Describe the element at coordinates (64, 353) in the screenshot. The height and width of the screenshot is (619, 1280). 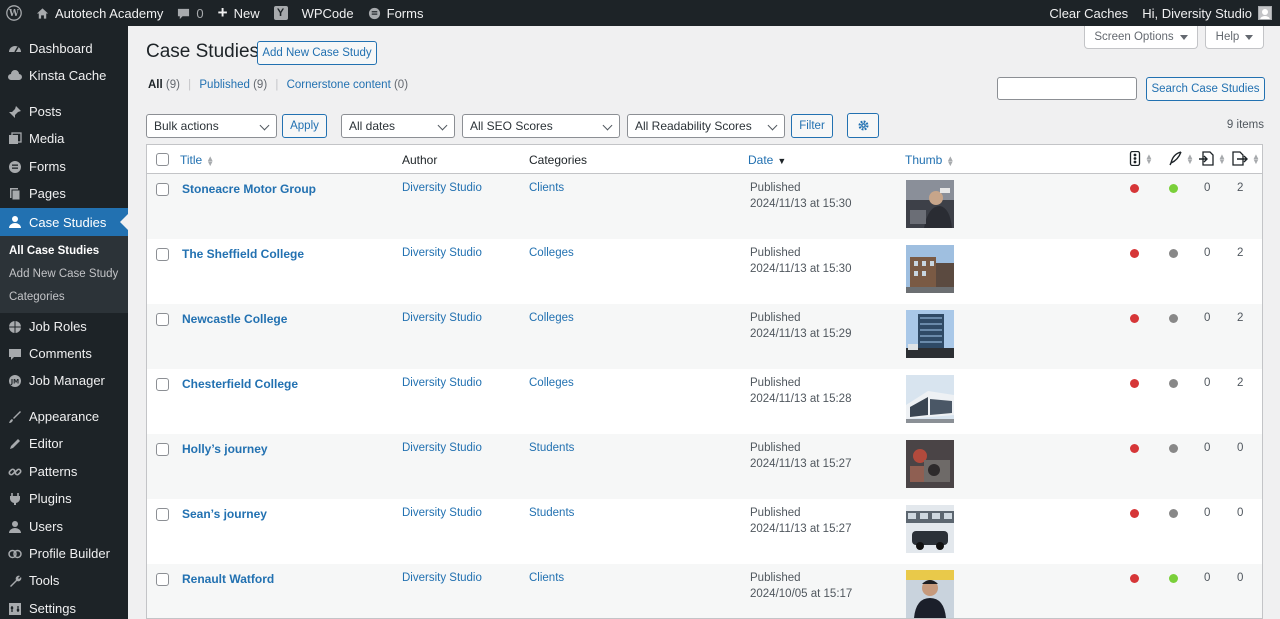
I see `sidebar-item-comments: Comments` at that location.